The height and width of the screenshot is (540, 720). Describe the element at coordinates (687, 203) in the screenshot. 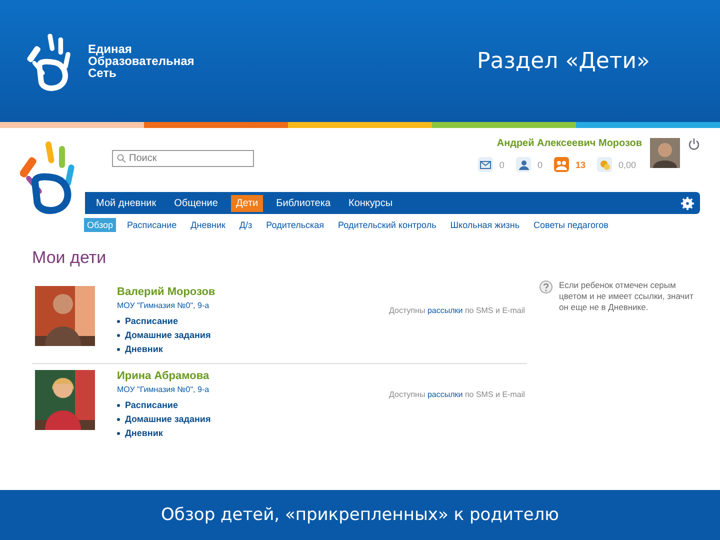

I see `settings-icon` at that location.